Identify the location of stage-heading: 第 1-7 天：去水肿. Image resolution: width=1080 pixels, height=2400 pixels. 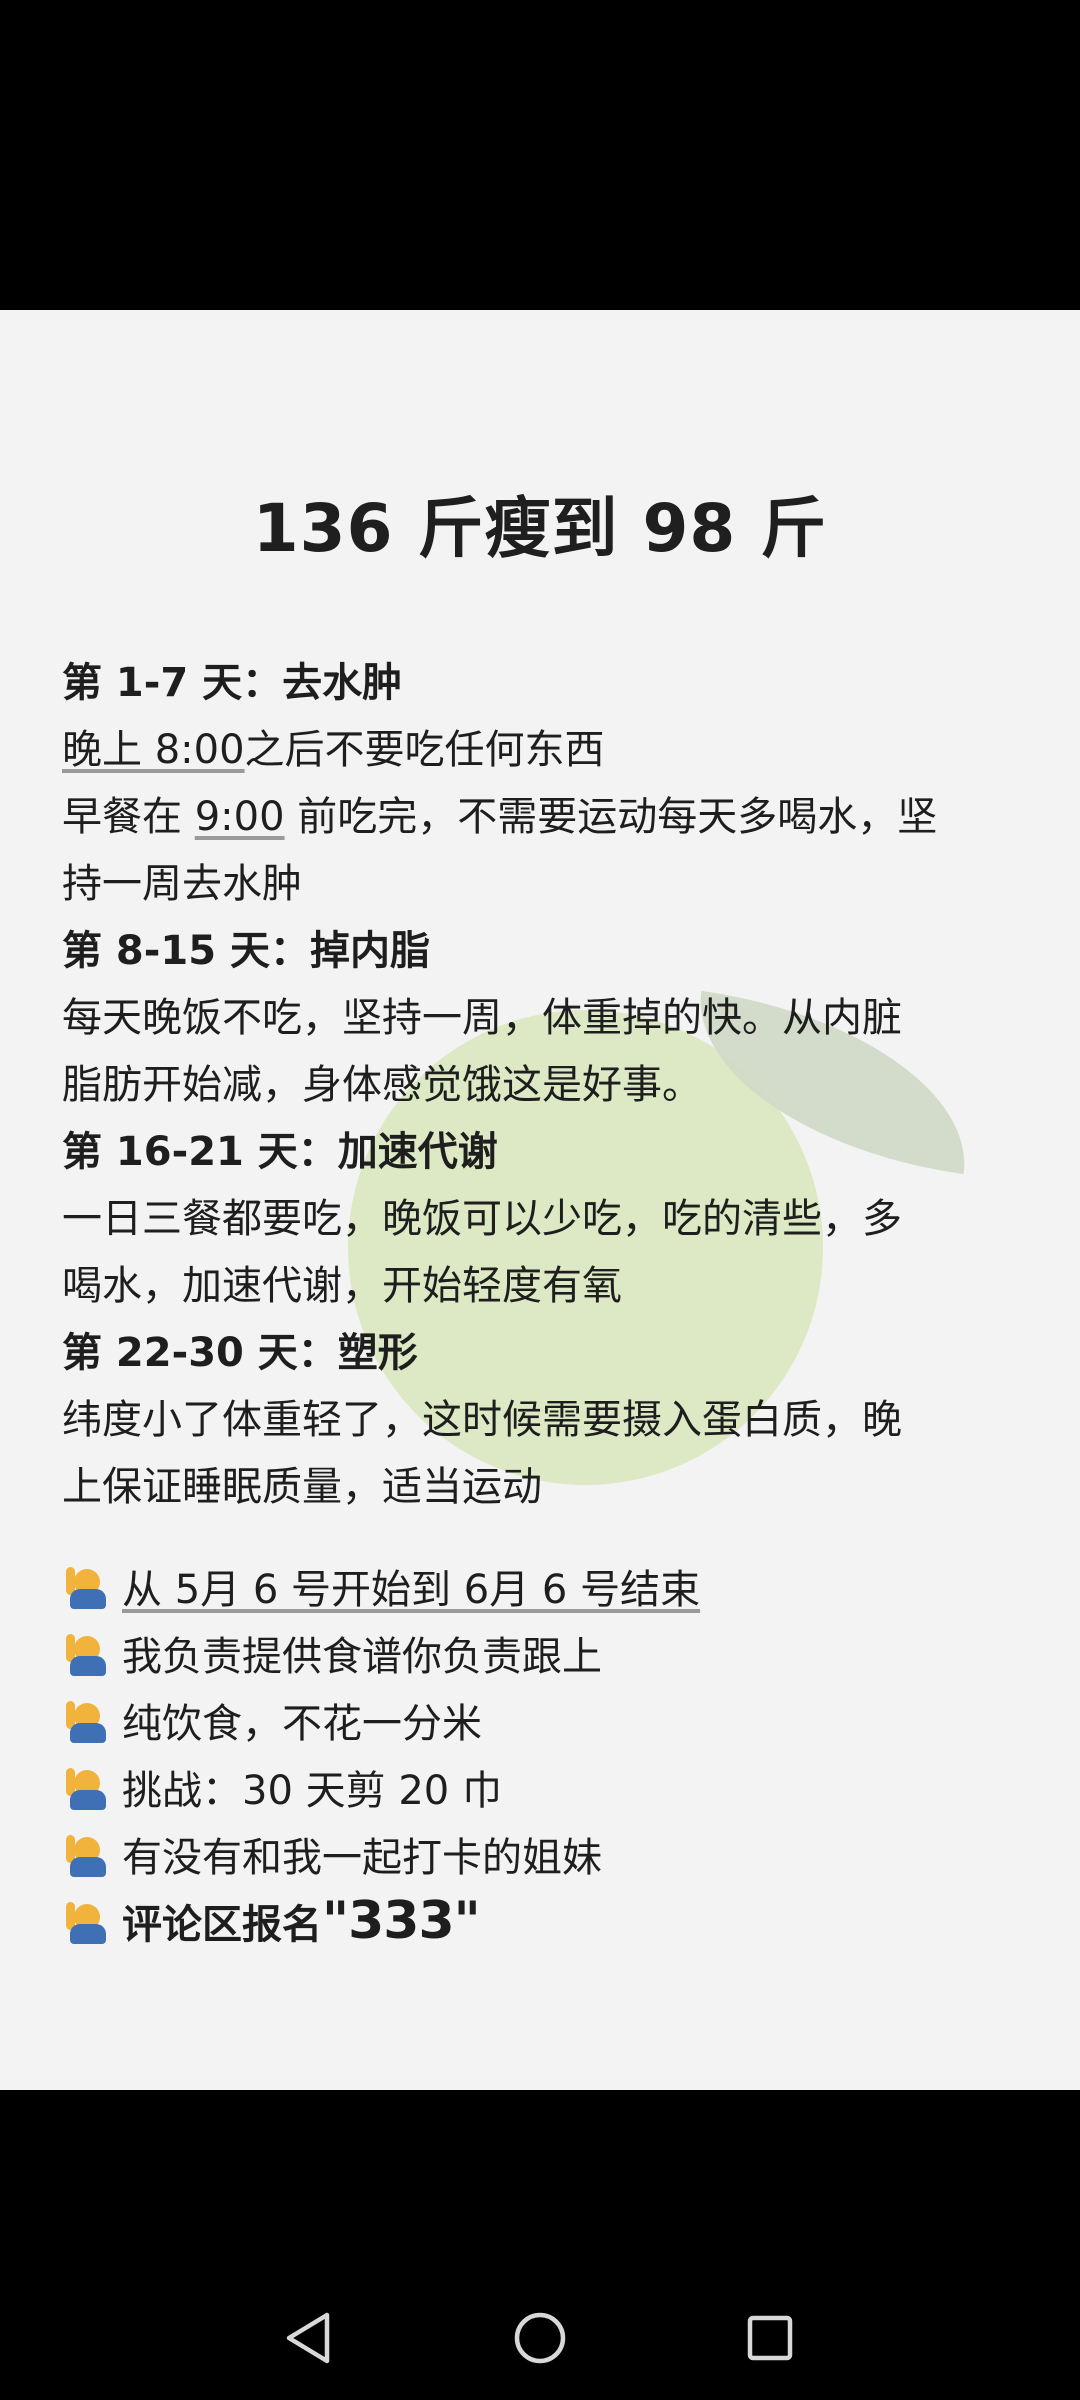
(232, 683).